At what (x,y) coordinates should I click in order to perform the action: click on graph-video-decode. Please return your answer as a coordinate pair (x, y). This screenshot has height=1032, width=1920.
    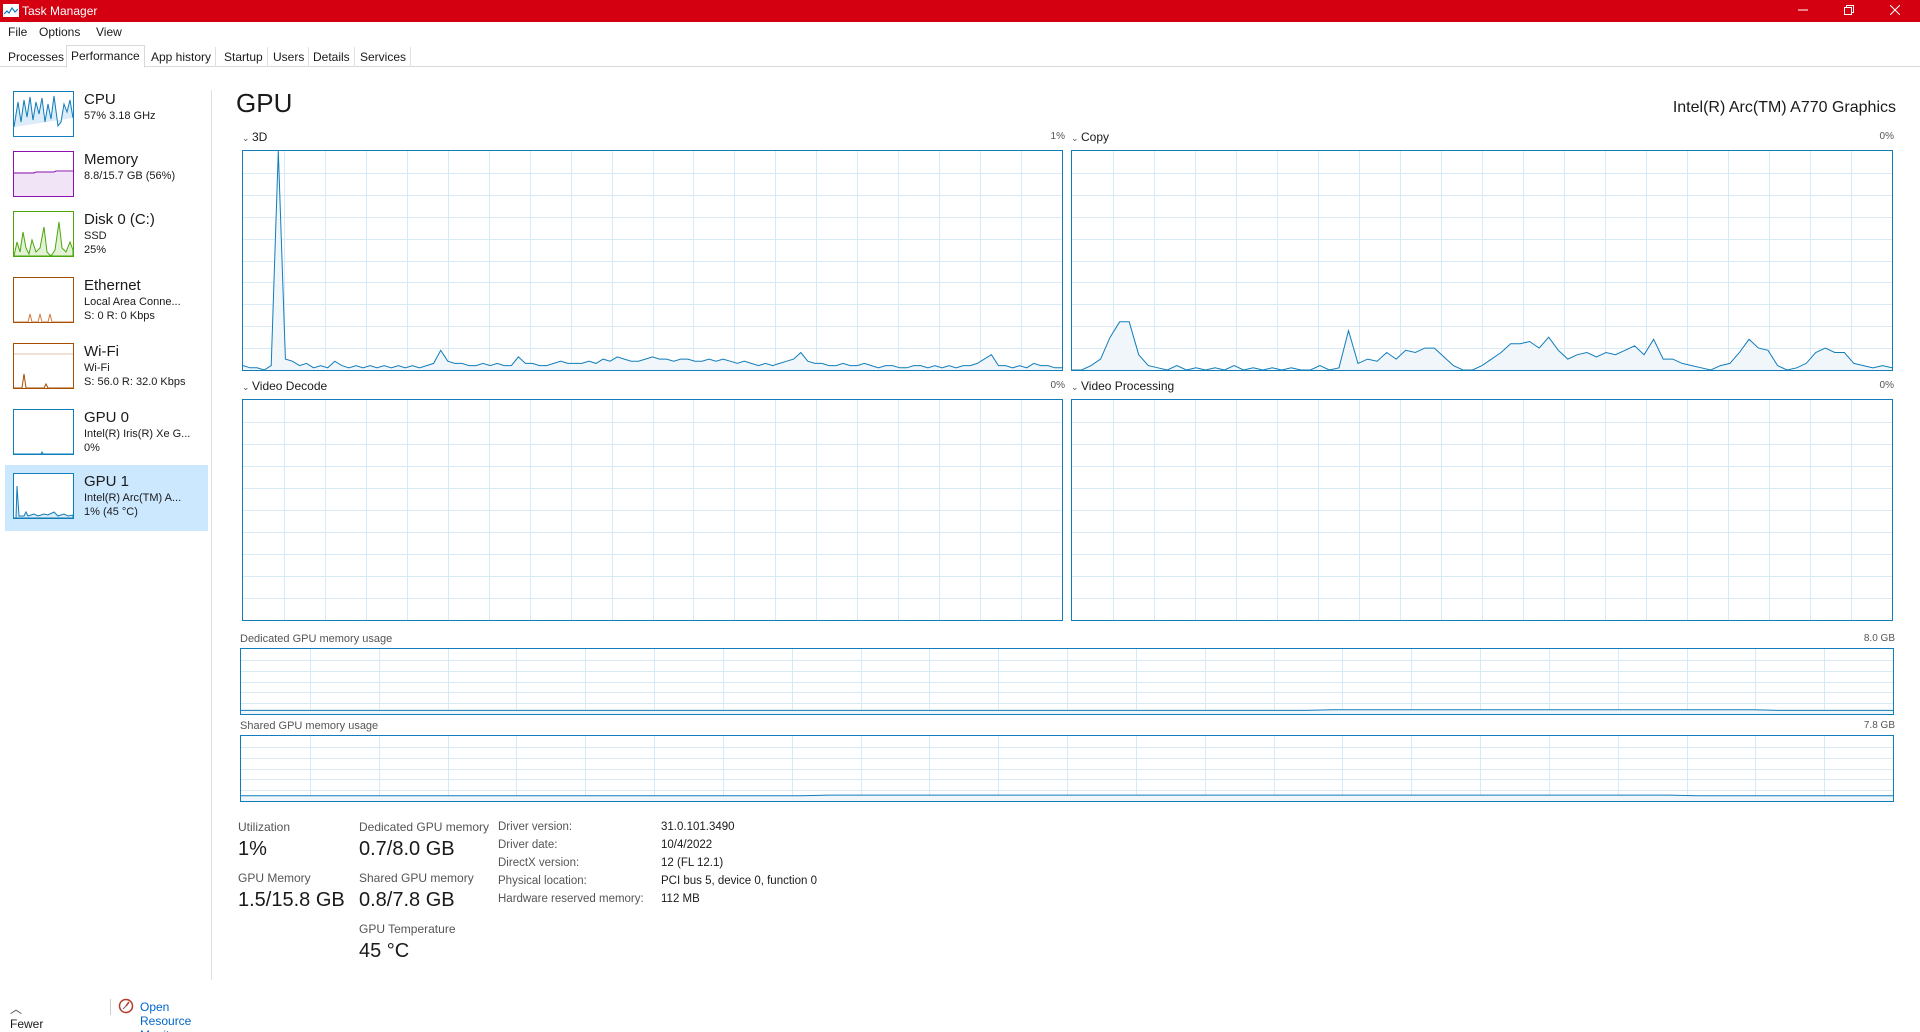
    Looking at the image, I should click on (652, 510).